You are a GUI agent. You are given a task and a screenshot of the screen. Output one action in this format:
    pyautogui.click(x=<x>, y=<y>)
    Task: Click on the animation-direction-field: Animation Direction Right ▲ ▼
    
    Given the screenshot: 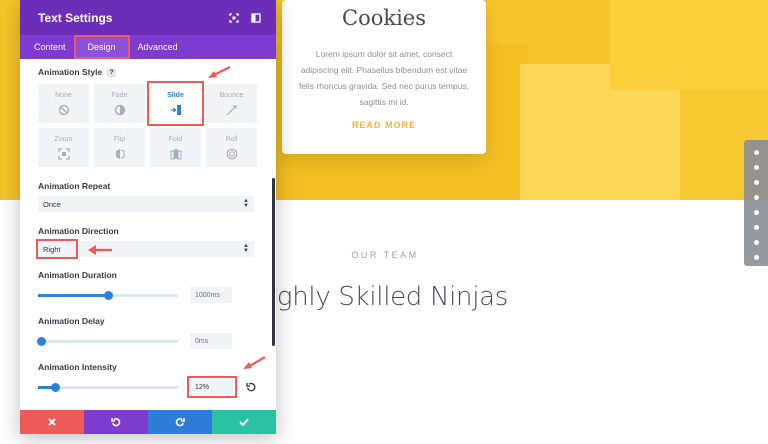 What is the action you would take?
    pyautogui.click(x=156, y=242)
    